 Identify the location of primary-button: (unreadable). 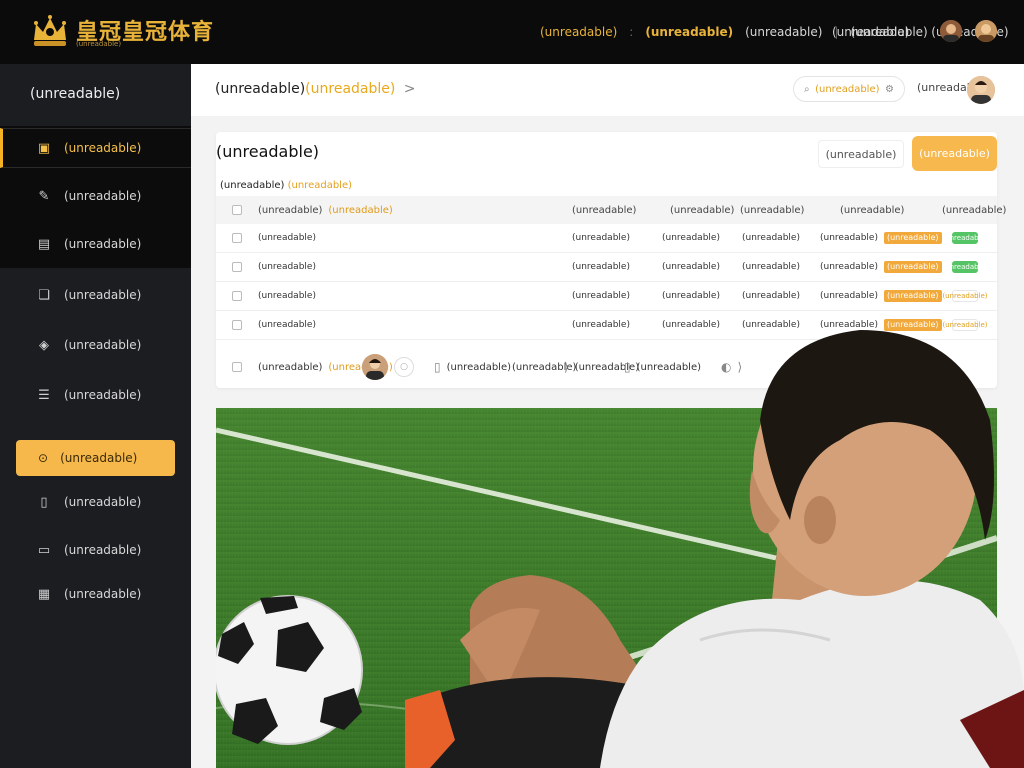
(954, 153).